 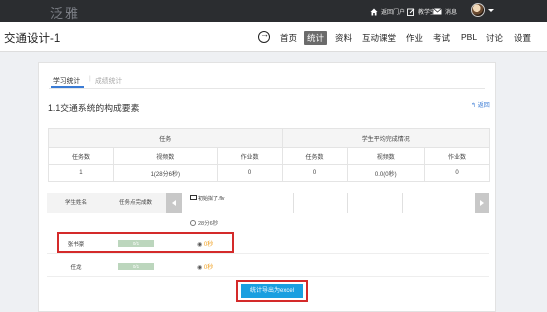 I want to click on scroll-right-button, so click(x=482, y=203).